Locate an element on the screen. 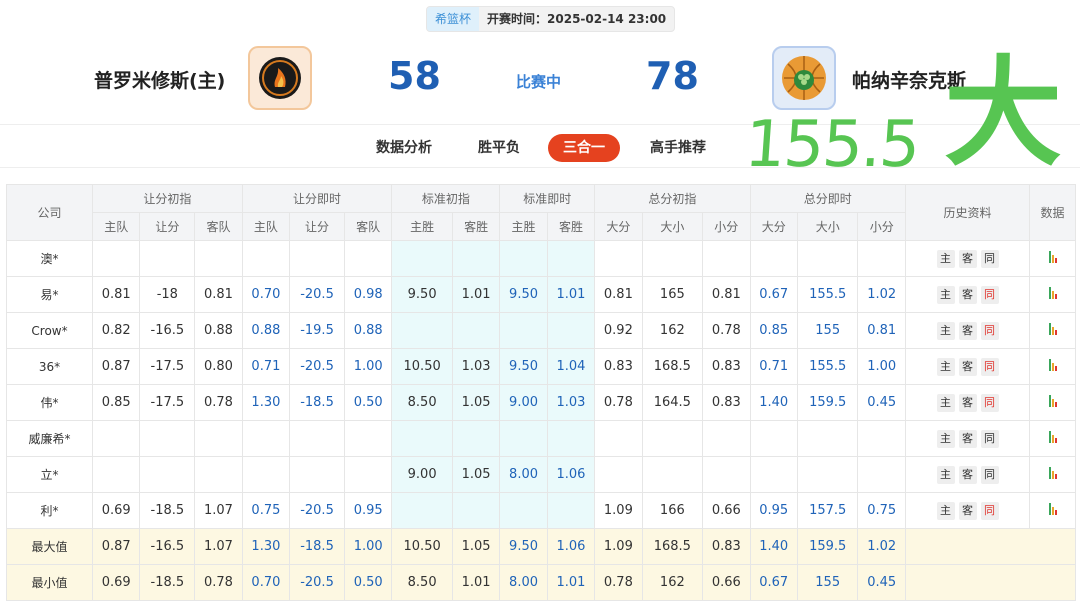  sub-header: 客胜 is located at coordinates (476, 226).